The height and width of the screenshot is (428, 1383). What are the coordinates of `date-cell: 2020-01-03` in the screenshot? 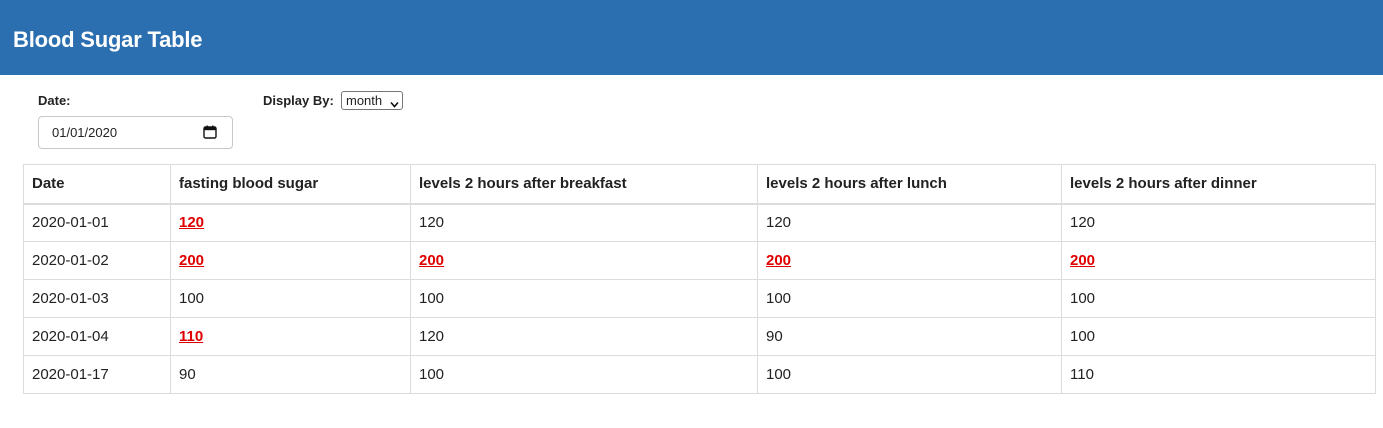 It's located at (97, 298).